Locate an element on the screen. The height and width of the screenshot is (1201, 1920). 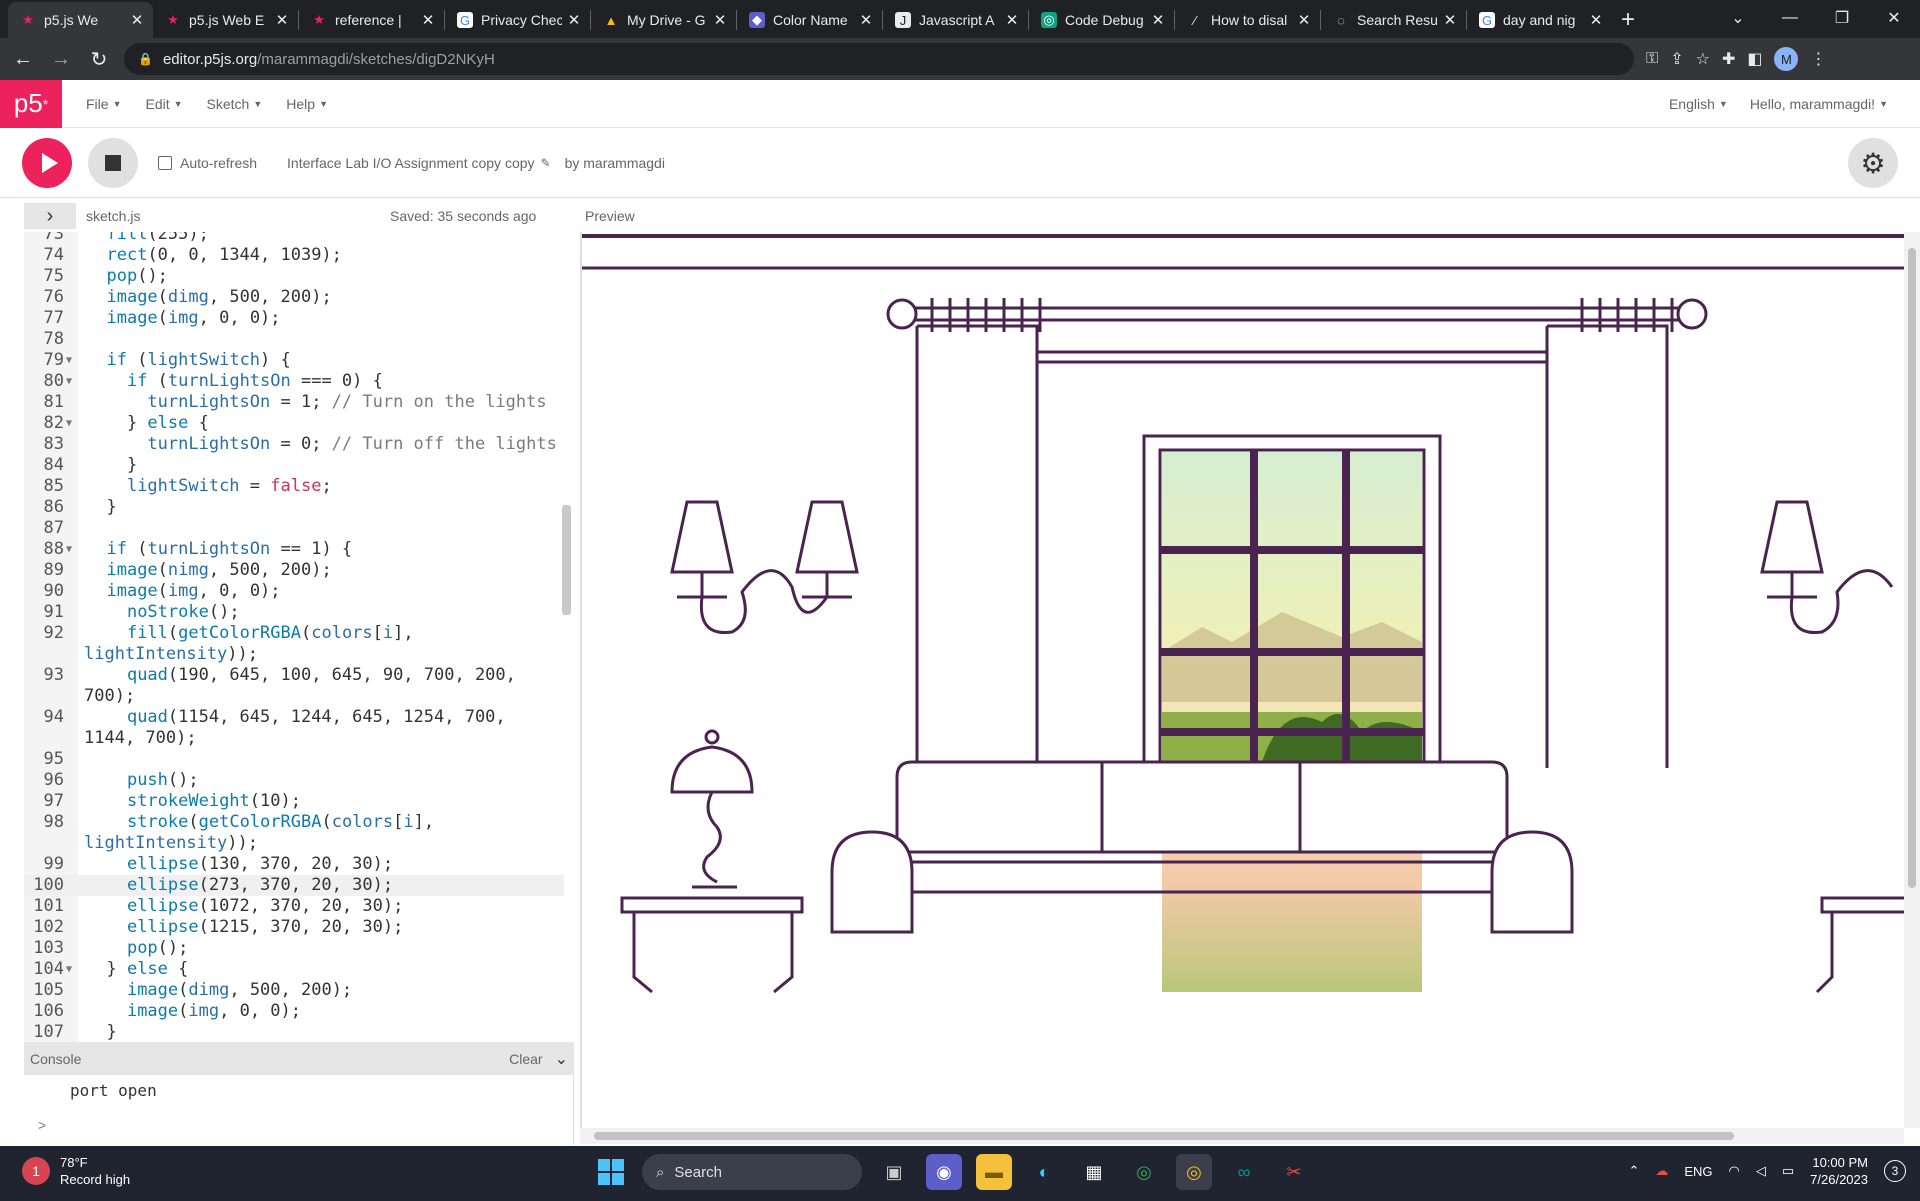
code-line: 90 image(img, 0, 0); is located at coordinates (294, 591).